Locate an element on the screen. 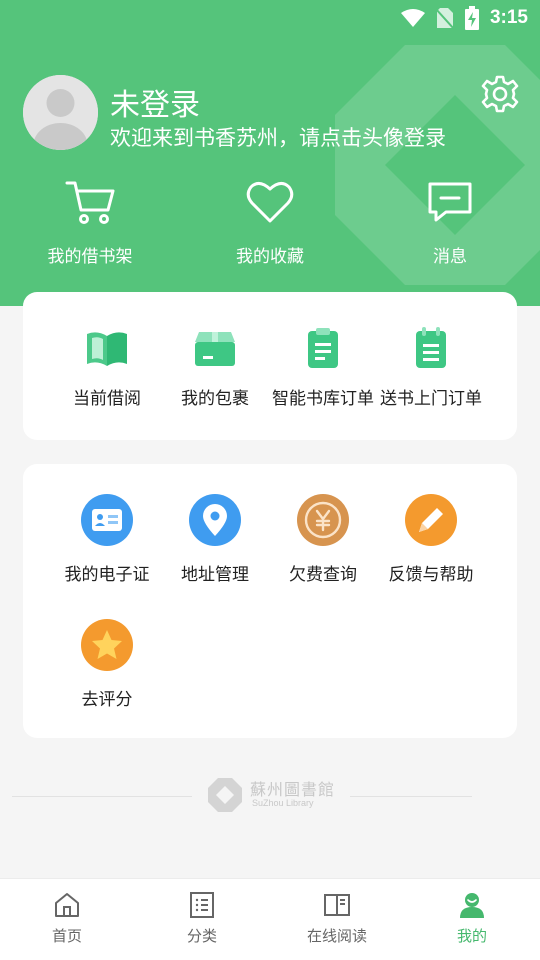 This screenshot has width=540, height=960. heart-icon is located at coordinates (270, 202).